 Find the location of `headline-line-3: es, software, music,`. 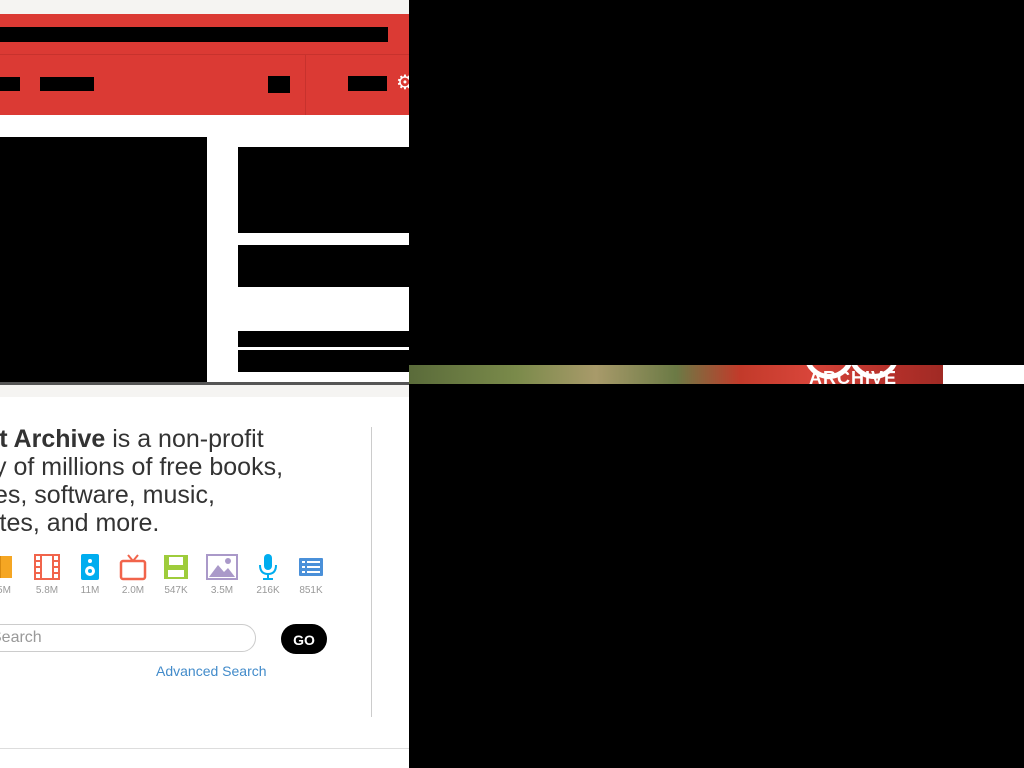

headline-line-3: es, software, music, is located at coordinates (107, 495).